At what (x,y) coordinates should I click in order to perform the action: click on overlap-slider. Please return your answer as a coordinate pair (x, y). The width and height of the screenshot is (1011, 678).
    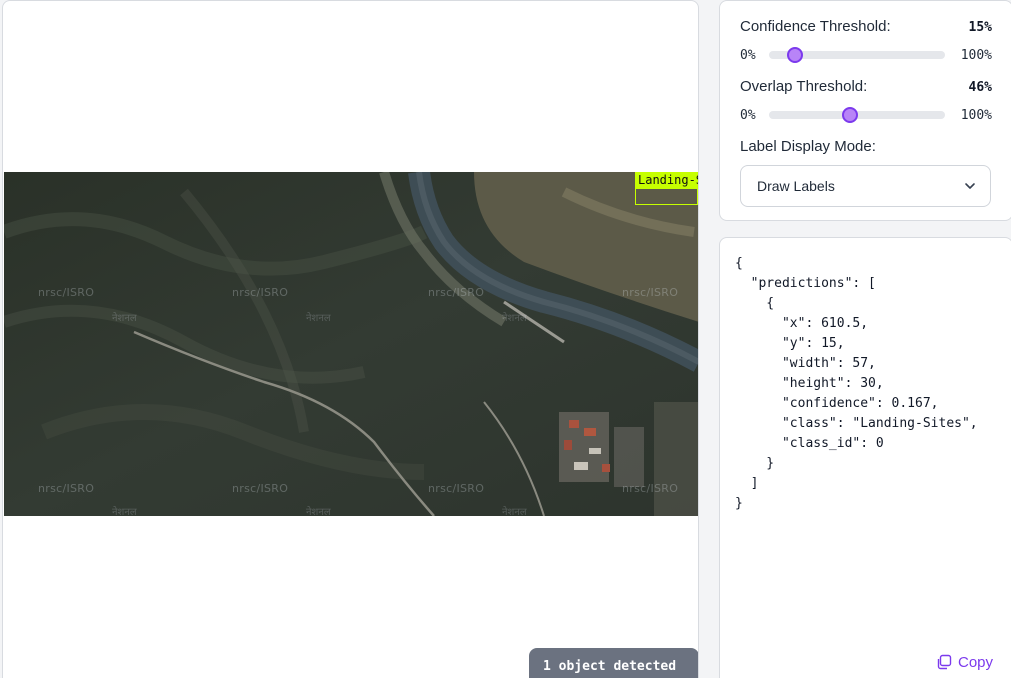
    Looking at the image, I should click on (857, 115).